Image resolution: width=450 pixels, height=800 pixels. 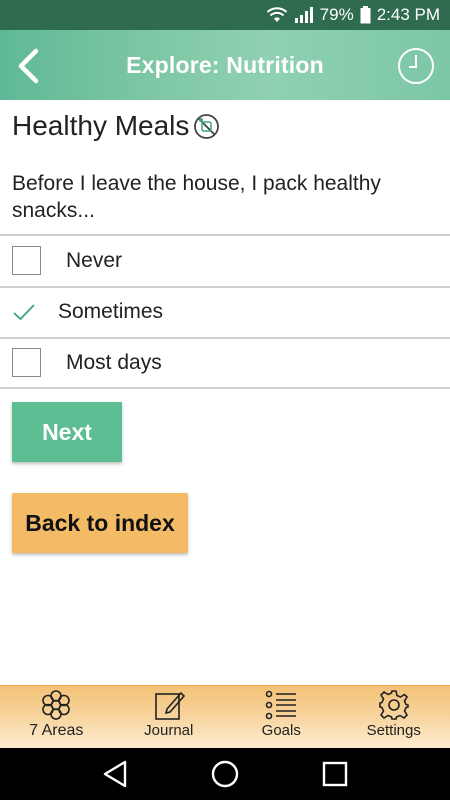 I want to click on home-circle-icon, so click(x=225, y=774).